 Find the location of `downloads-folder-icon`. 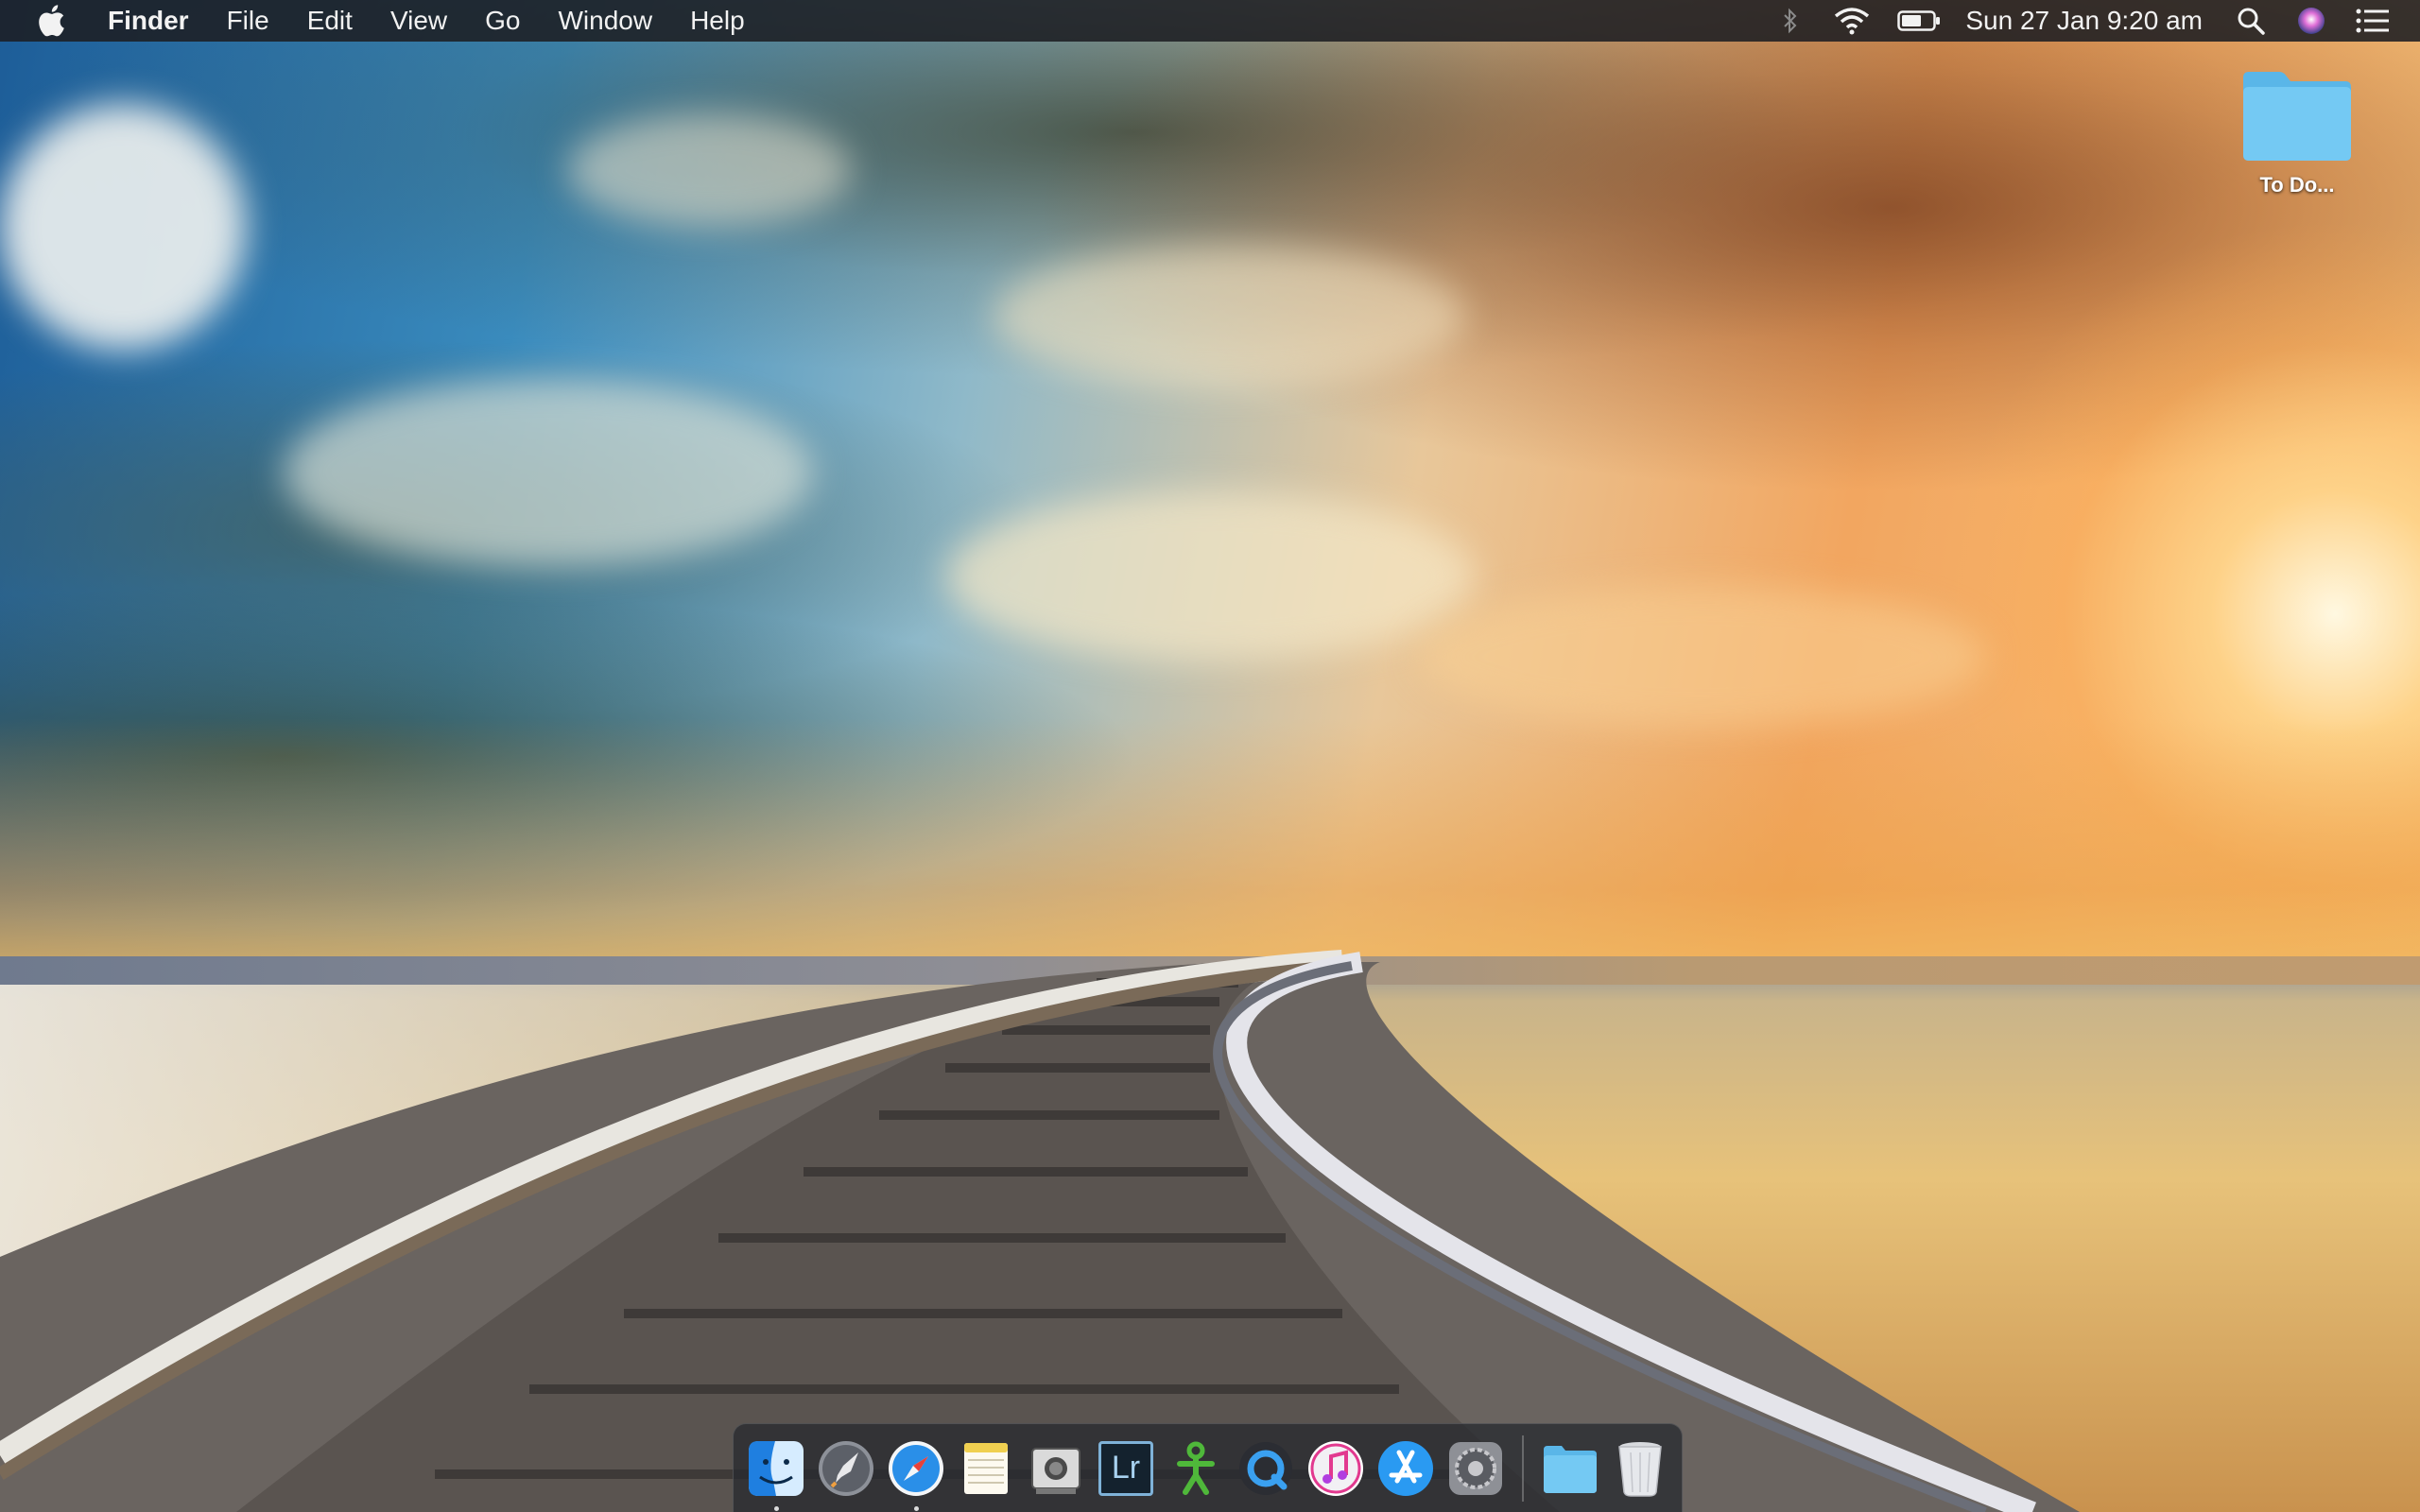

downloads-folder-icon is located at coordinates (1570, 1469).